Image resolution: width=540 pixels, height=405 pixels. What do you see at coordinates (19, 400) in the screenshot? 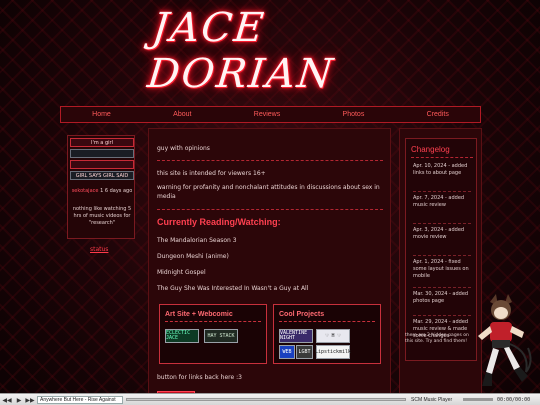
I see `play-icon: ▶` at bounding box center [19, 400].